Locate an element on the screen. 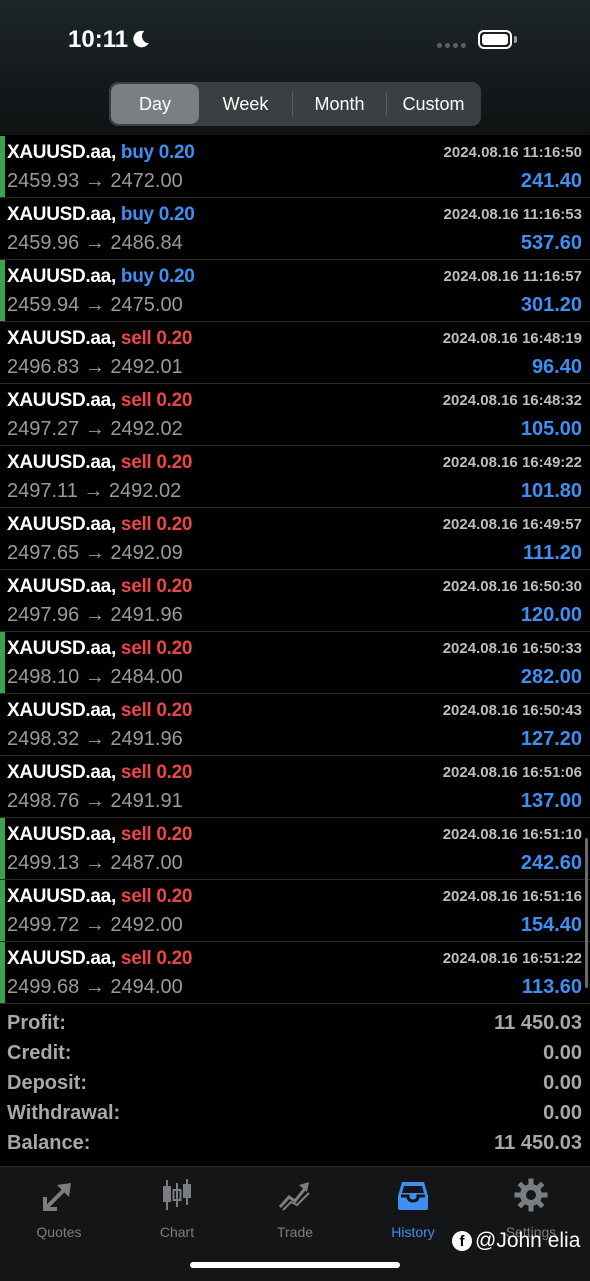 The width and height of the screenshot is (590, 1281). segment-day: Day is located at coordinates (155, 104).